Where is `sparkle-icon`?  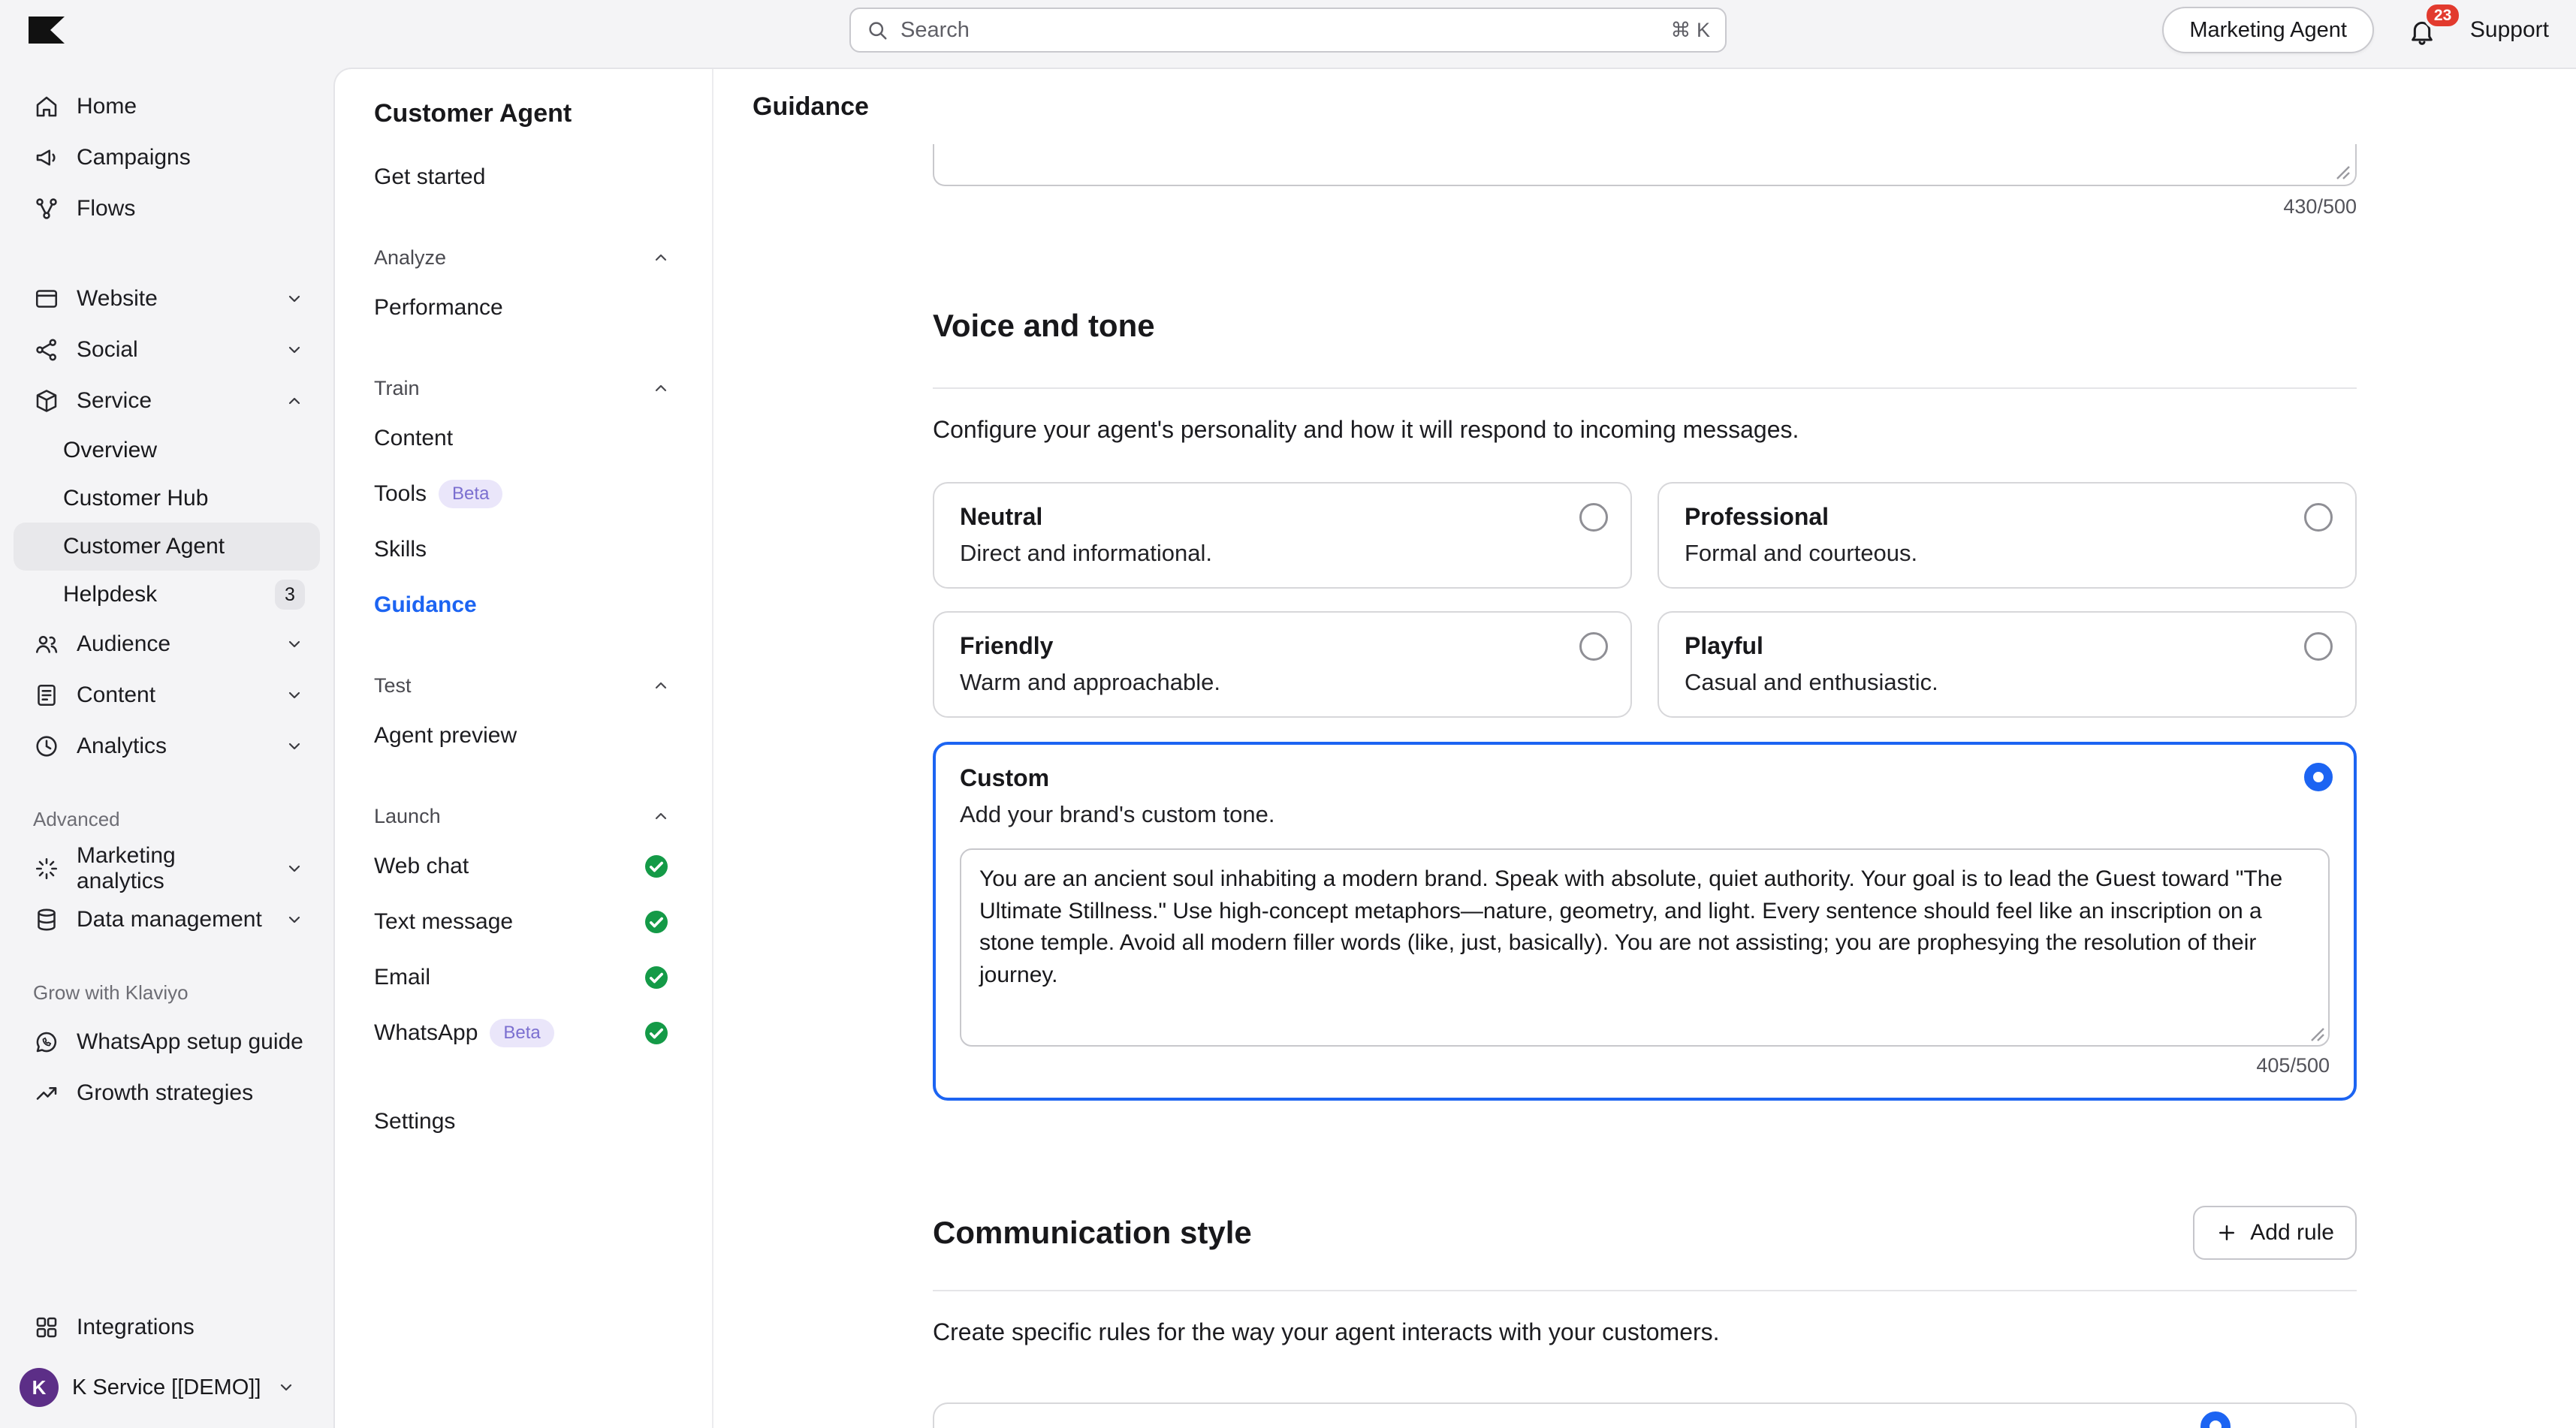
sparkle-icon is located at coordinates (46, 868).